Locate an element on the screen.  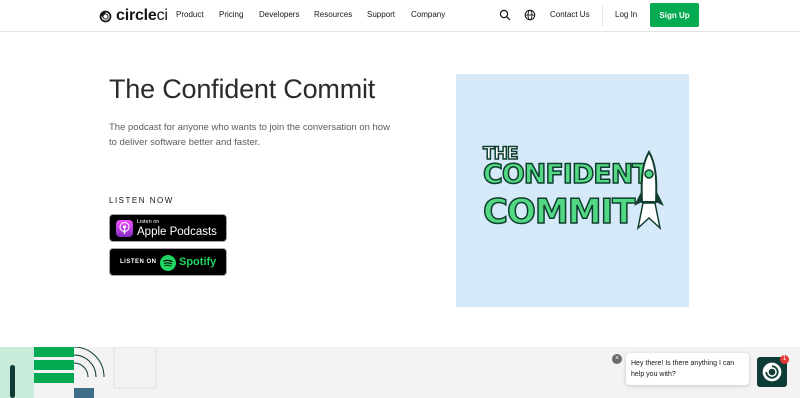
apple-badge-label: Apple Podcasts is located at coordinates (177, 232).